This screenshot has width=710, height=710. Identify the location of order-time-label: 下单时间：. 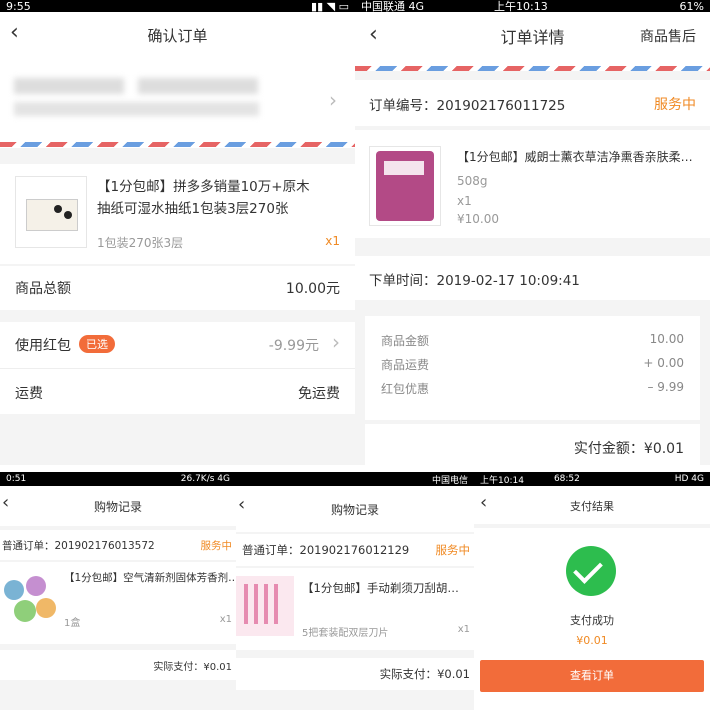
(403, 281).